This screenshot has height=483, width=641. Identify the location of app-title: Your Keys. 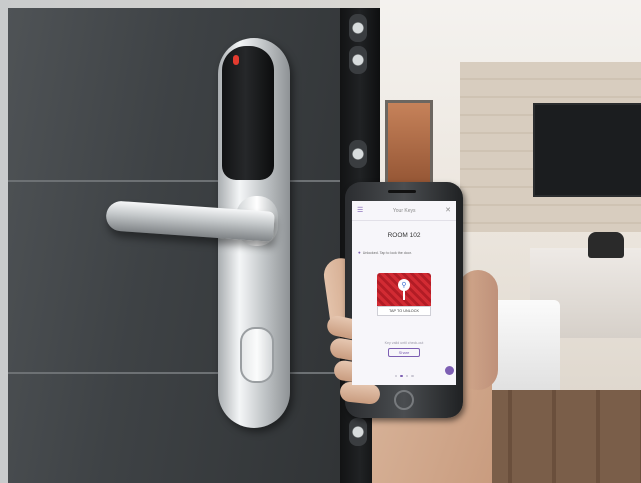
(404, 210).